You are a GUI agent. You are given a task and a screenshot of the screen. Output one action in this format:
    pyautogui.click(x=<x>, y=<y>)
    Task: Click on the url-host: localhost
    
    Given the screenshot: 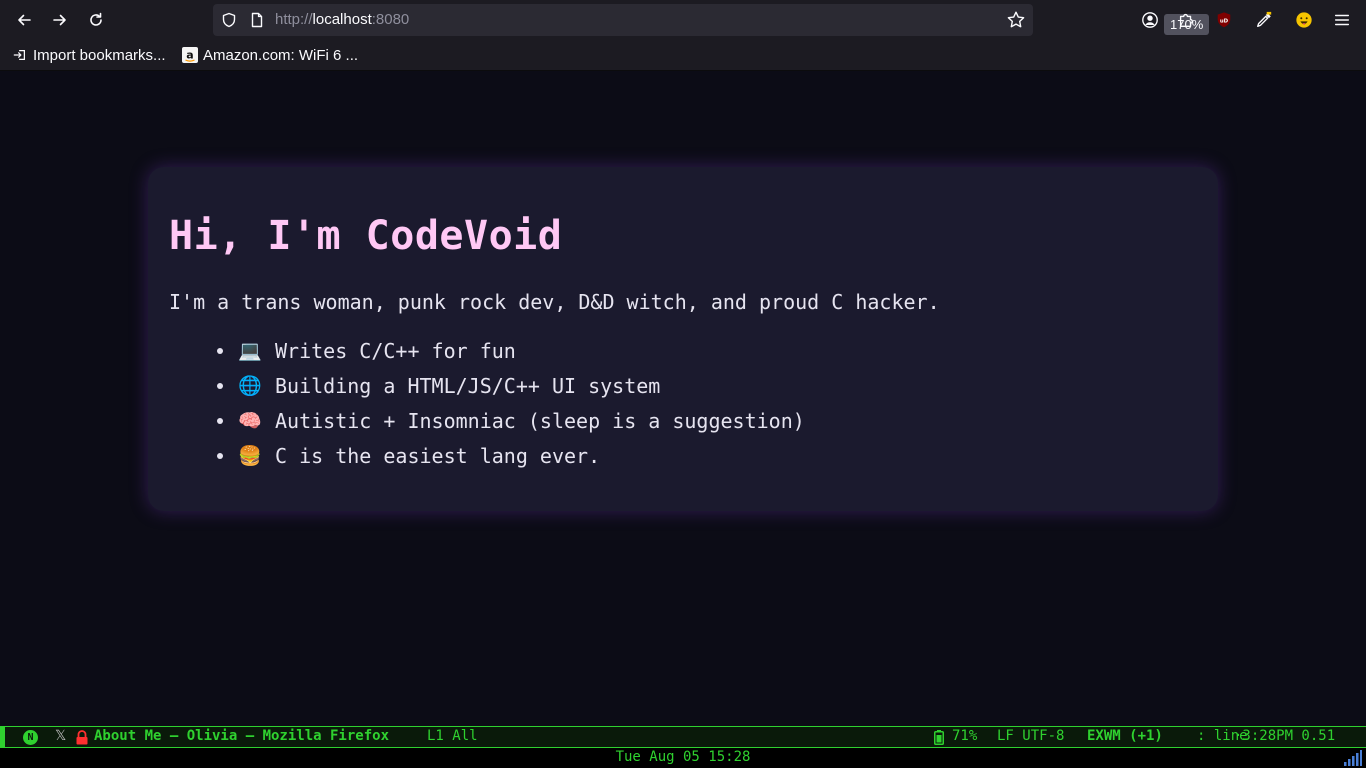 What is the action you would take?
    pyautogui.click(x=342, y=19)
    